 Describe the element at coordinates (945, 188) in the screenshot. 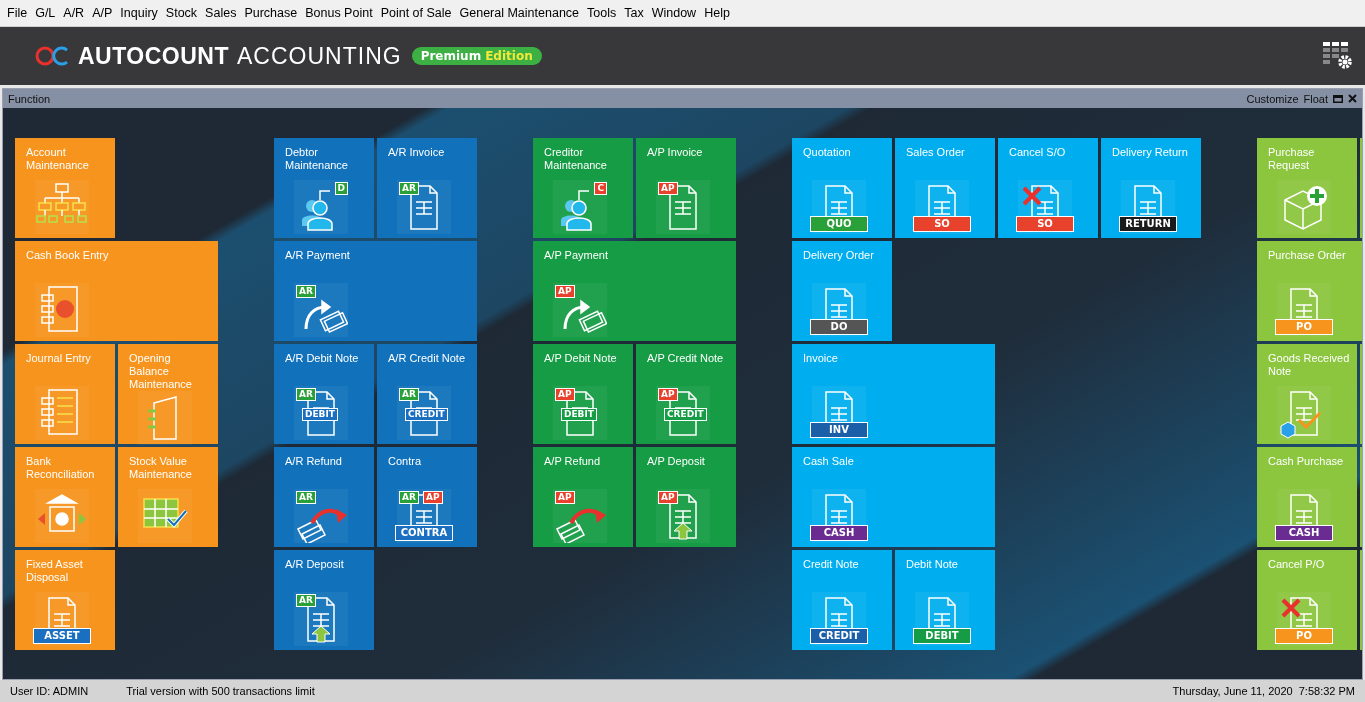

I see `function-tile: Sales Order SO` at that location.